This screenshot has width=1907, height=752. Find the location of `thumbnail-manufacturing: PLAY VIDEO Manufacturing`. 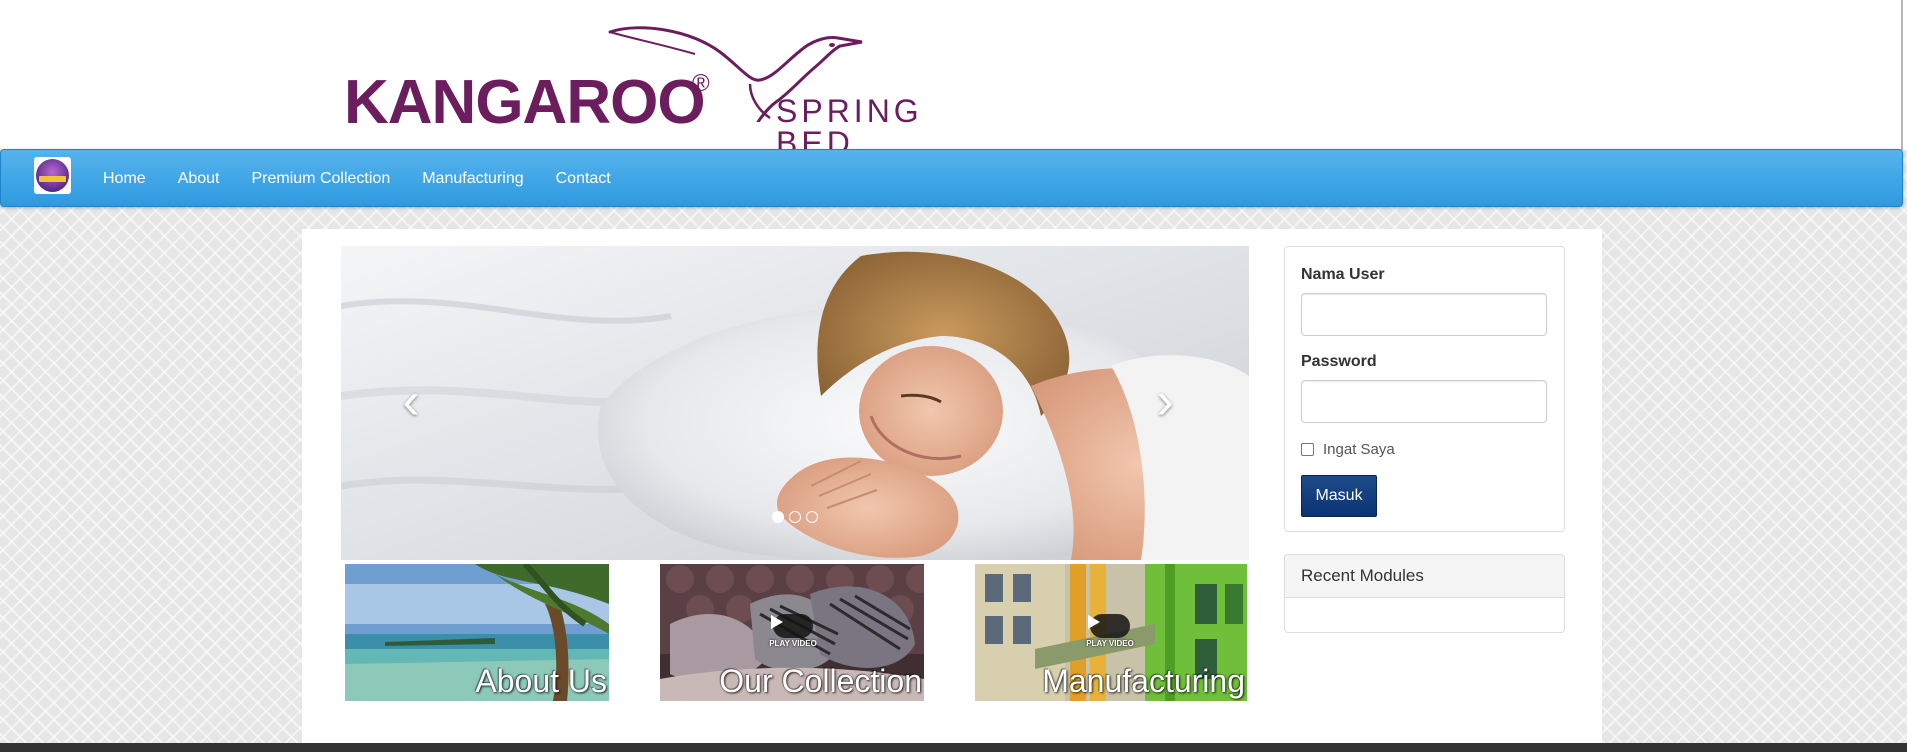

thumbnail-manufacturing: PLAY VIDEO Manufacturing is located at coordinates (1111, 632).